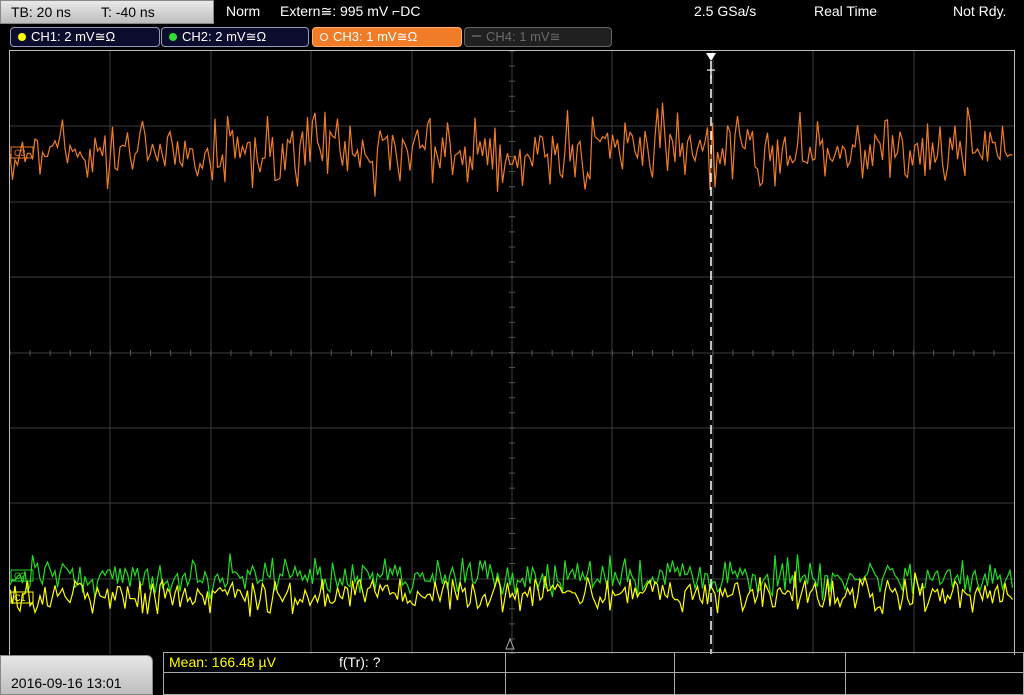 This screenshot has width=1024, height=695. What do you see at coordinates (846, 11) in the screenshot?
I see `acquisition-mode: Real Time` at bounding box center [846, 11].